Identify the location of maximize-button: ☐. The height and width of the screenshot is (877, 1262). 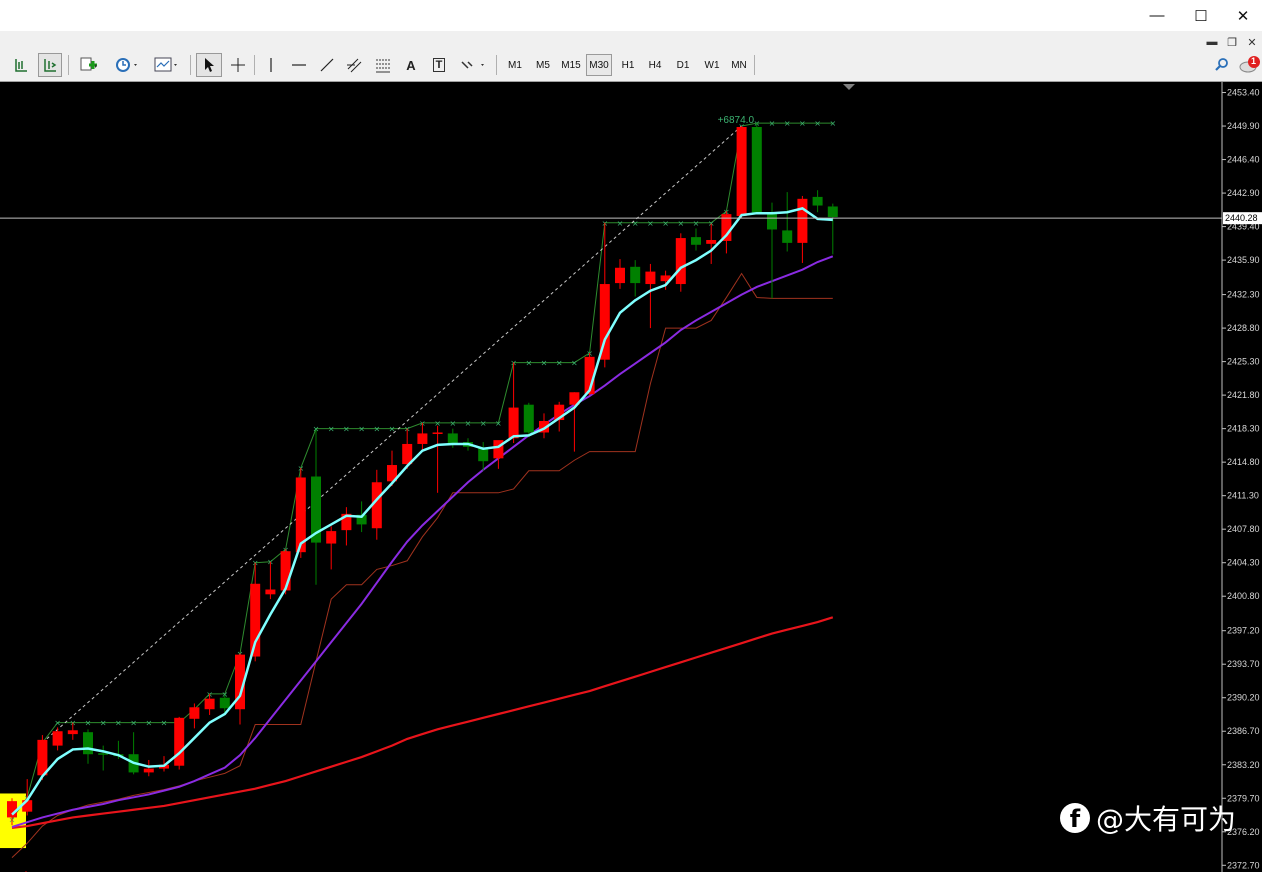
(1201, 15).